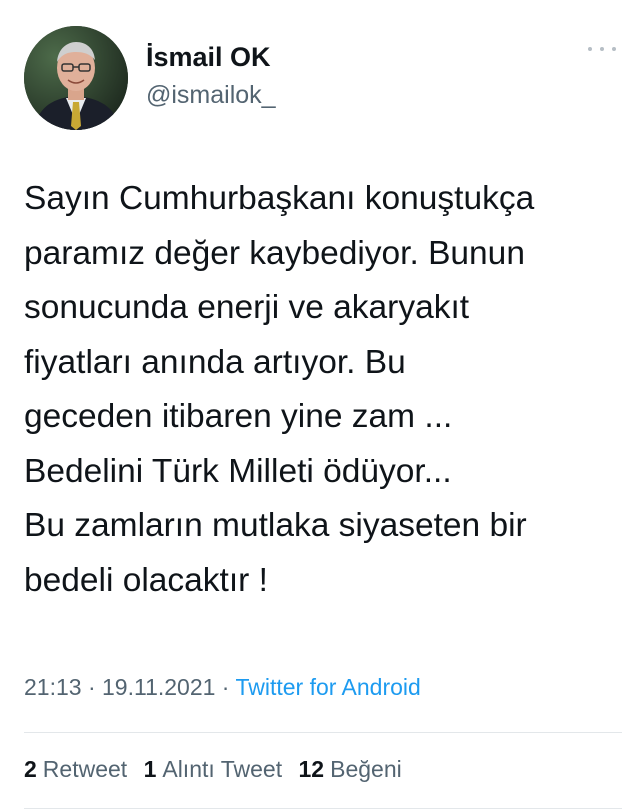 The image size is (640, 811). What do you see at coordinates (275, 525) in the screenshot?
I see `tweet-text-line: Bu zamların mutlaka siyaseten bir` at bounding box center [275, 525].